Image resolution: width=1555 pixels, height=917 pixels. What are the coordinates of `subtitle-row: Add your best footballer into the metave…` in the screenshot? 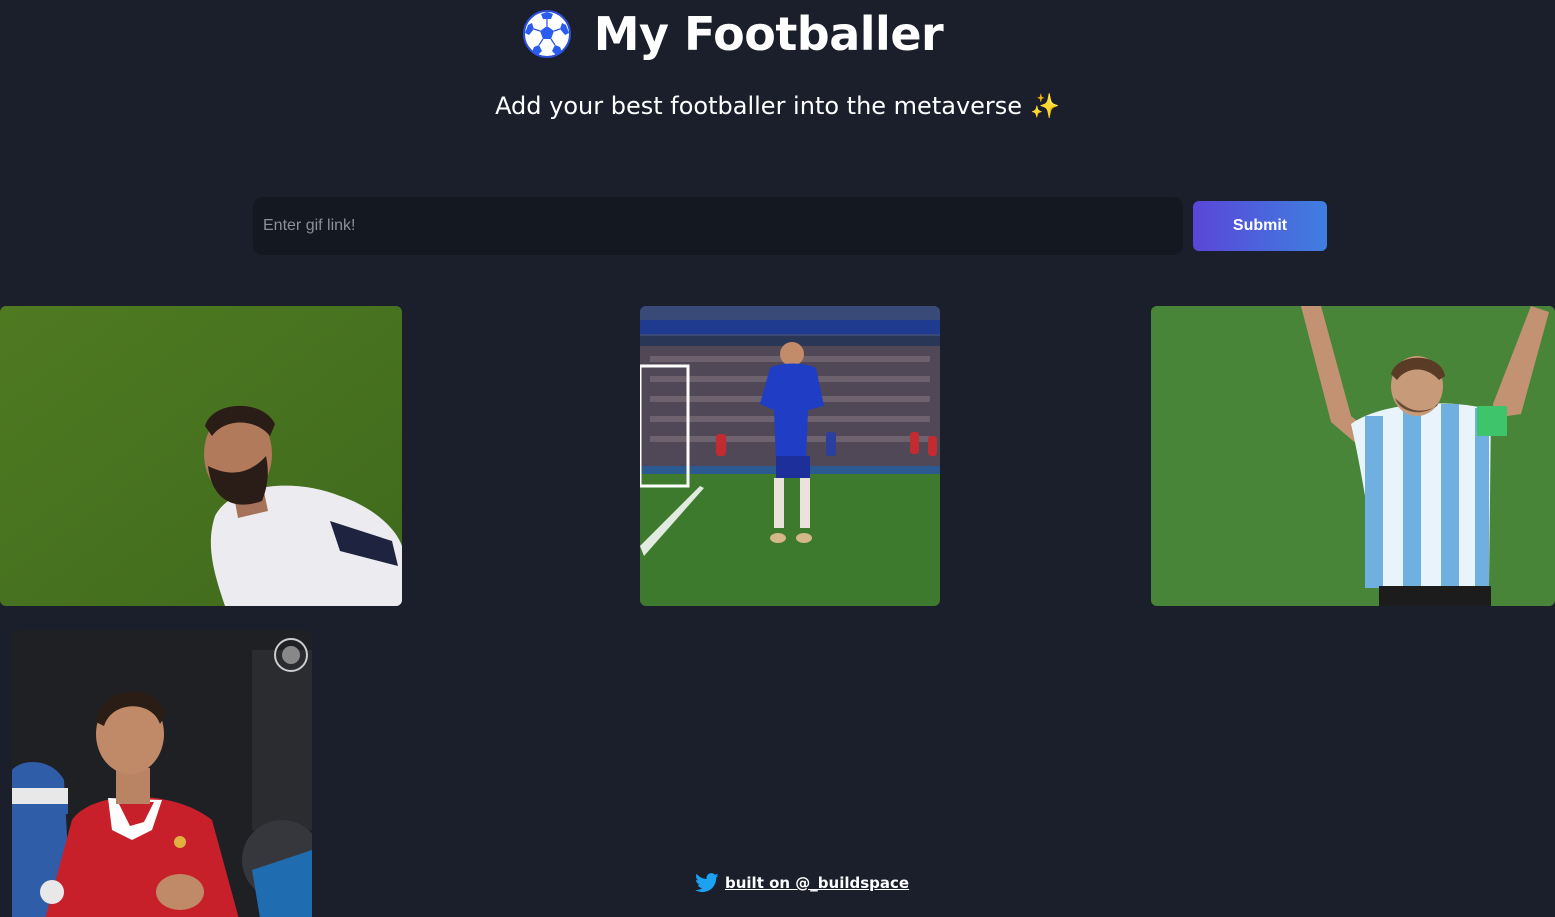 It's located at (777, 106).